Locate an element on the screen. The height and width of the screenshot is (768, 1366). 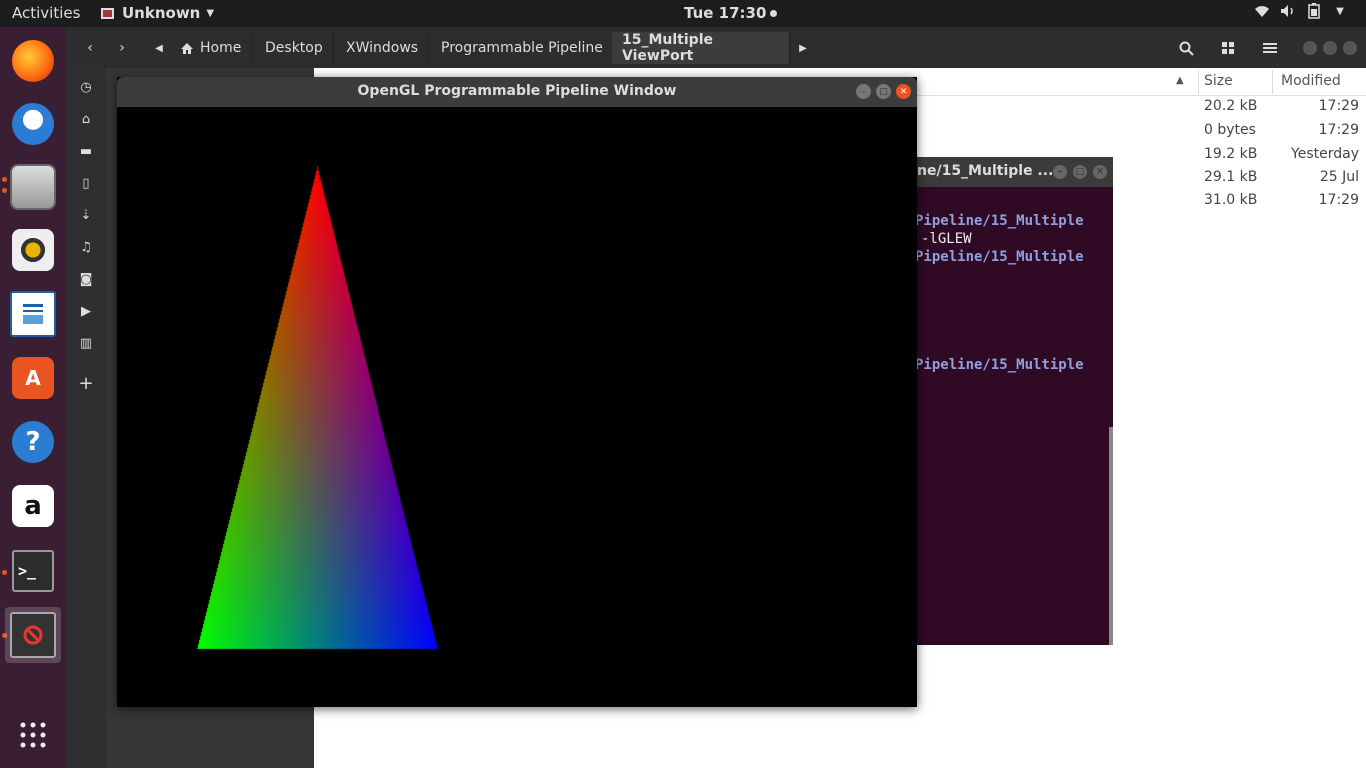
camera-icon: ◙ is located at coordinates (86, 279).